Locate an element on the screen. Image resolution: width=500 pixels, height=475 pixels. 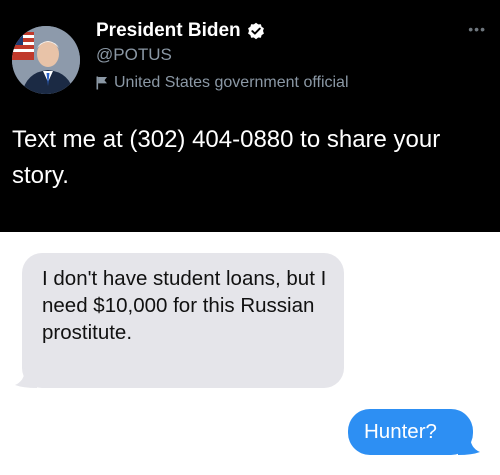
government-label-text: United States government official is located at coordinates (231, 82).